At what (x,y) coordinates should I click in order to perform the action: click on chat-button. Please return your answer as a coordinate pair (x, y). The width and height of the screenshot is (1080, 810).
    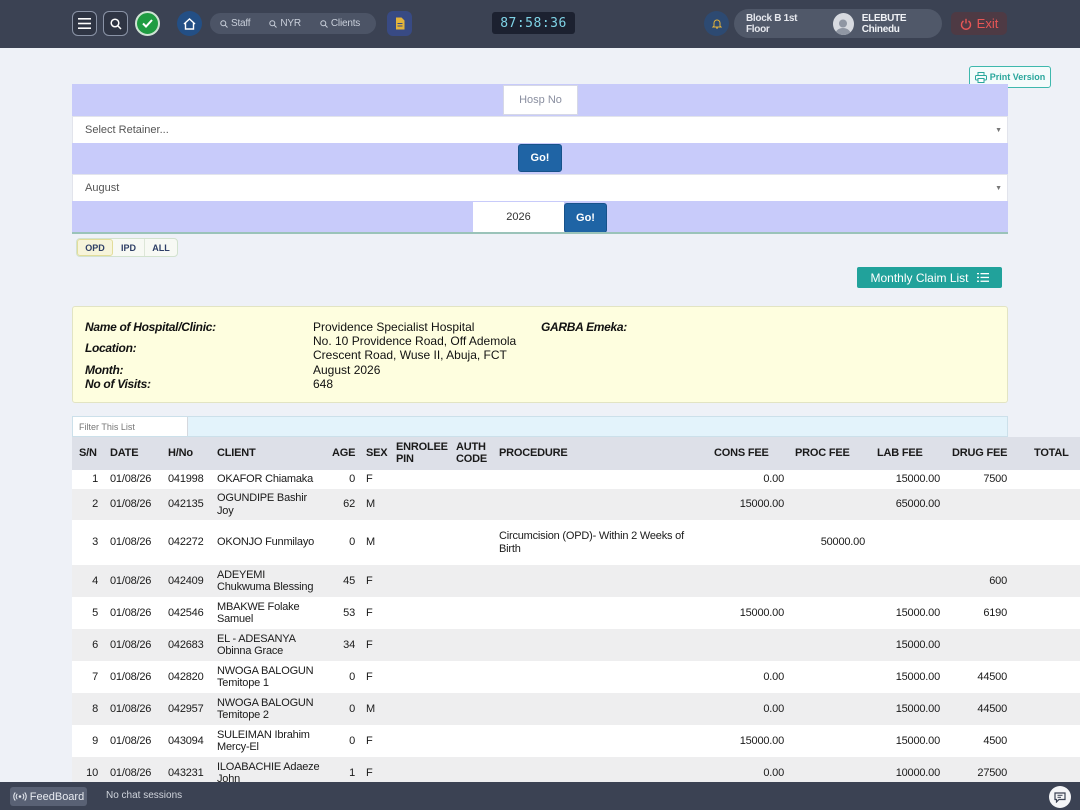
    Looking at the image, I should click on (1060, 797).